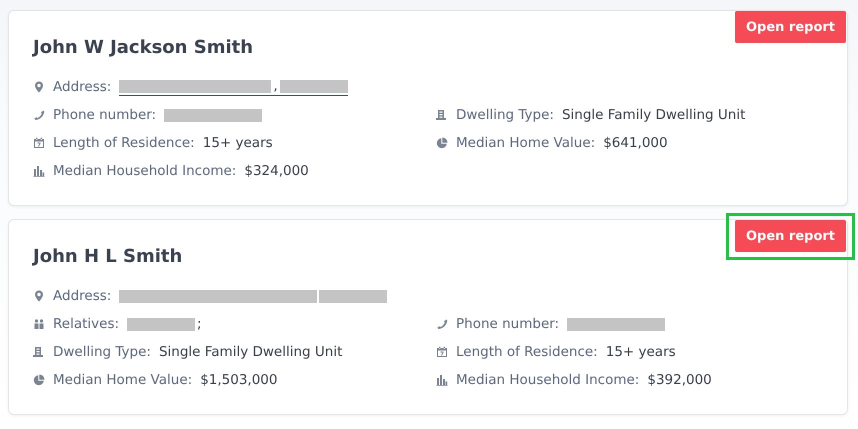 The image size is (858, 429). Describe the element at coordinates (635, 143) in the screenshot. I see `field-value: $641,000` at that location.